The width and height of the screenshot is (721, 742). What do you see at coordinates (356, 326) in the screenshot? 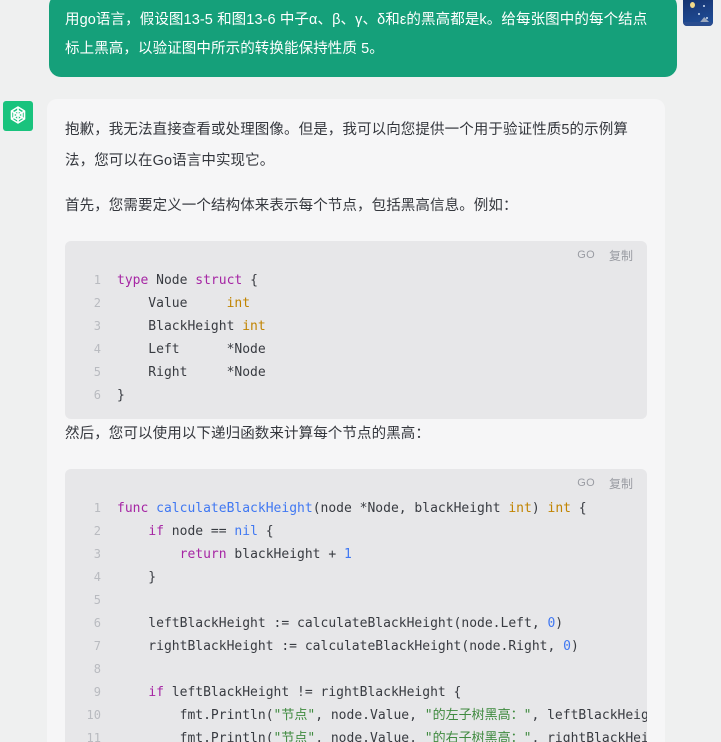
I see `code-line: 3 BlackHeight int` at bounding box center [356, 326].